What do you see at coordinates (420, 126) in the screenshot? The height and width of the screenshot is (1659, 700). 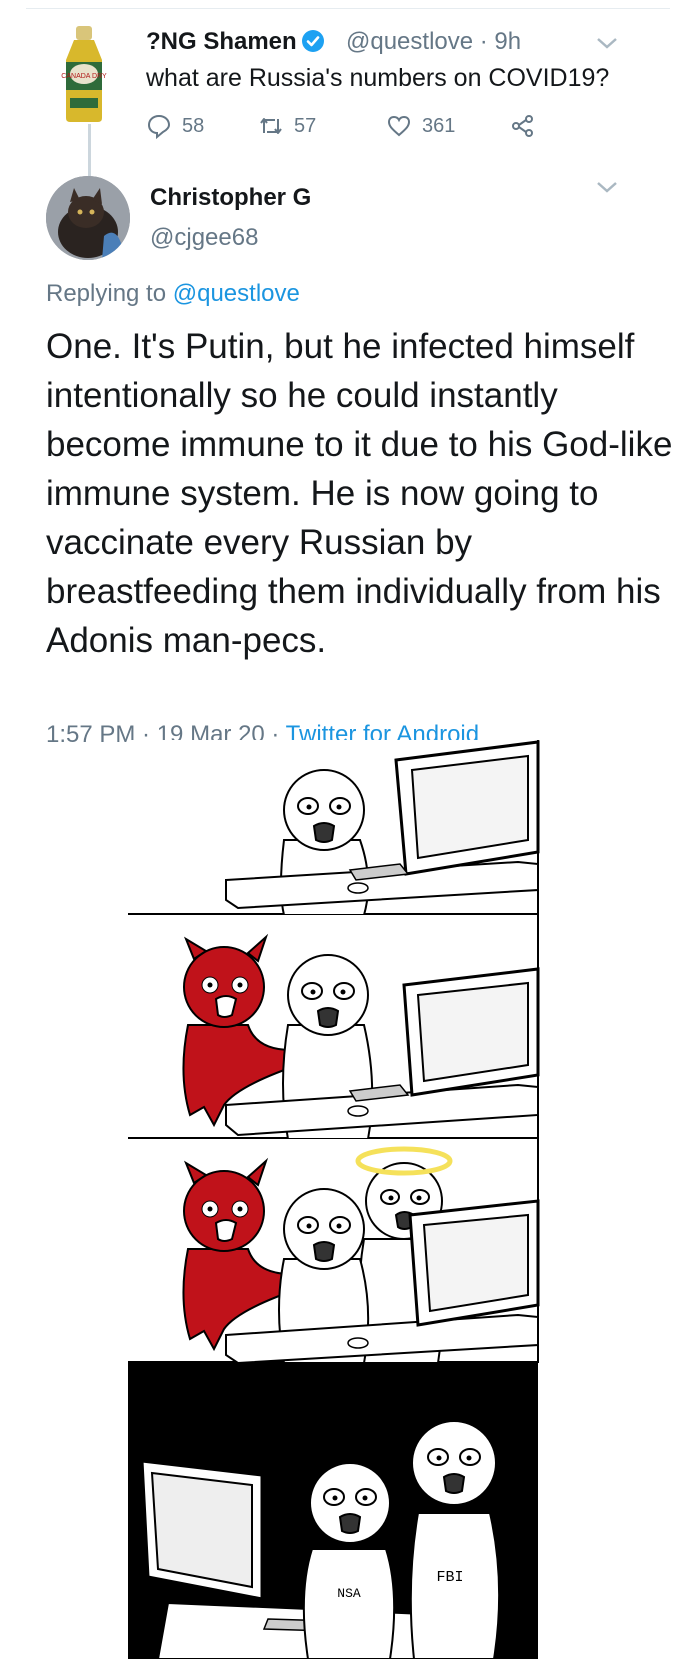 I see `like-action: 361` at bounding box center [420, 126].